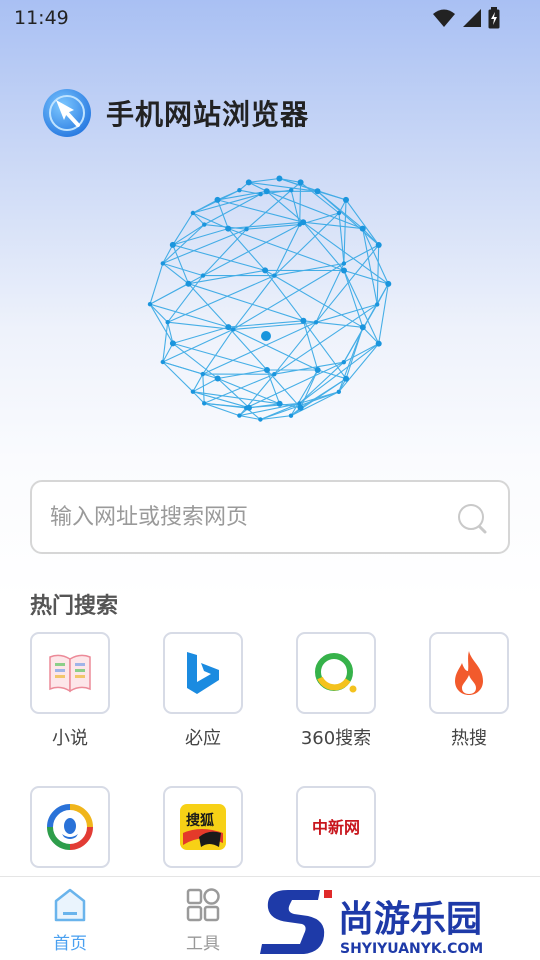 Image resolution: width=540 pixels, height=960 pixels. What do you see at coordinates (473, 519) in the screenshot?
I see `search-icon` at bounding box center [473, 519].